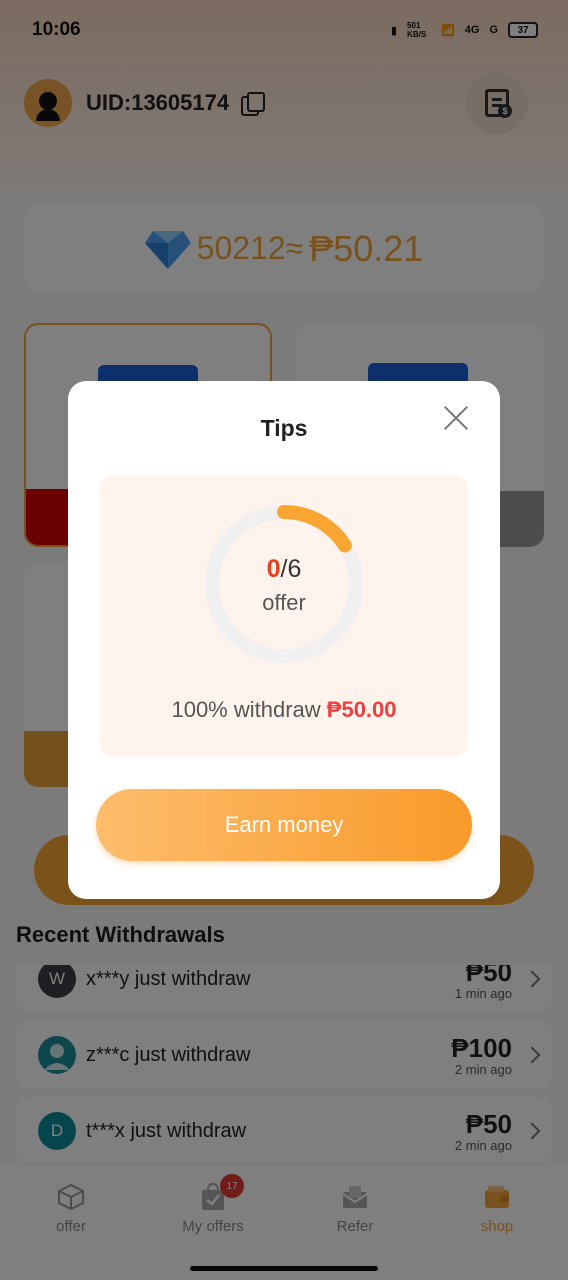 The width and height of the screenshot is (568, 1280). What do you see at coordinates (284, 602) in the screenshot?
I see `progress-label: offer` at bounding box center [284, 602].